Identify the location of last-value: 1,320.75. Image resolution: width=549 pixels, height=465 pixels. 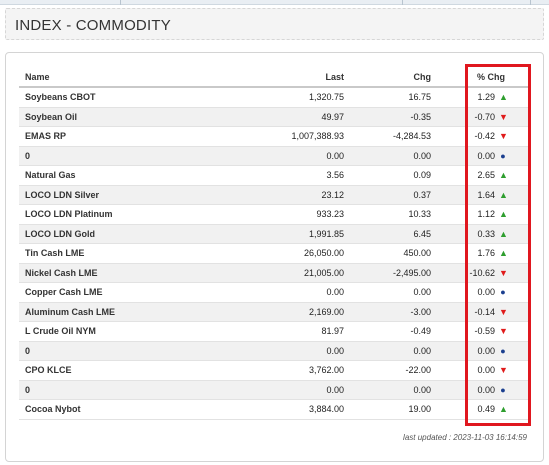
(326, 97).